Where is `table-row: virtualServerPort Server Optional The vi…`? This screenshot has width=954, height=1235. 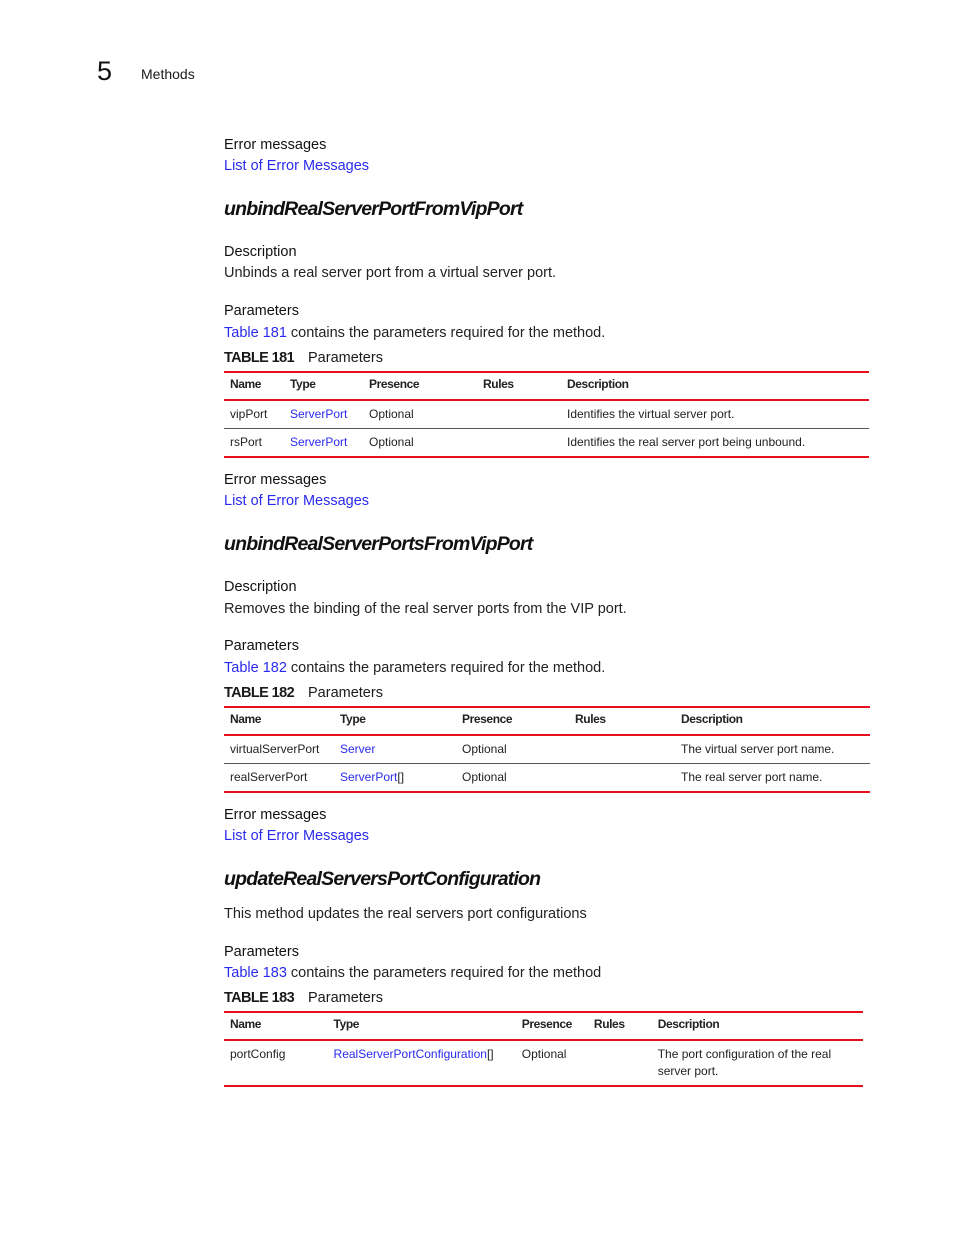 table-row: virtualServerPort Server Optional The vi… is located at coordinates (547, 749).